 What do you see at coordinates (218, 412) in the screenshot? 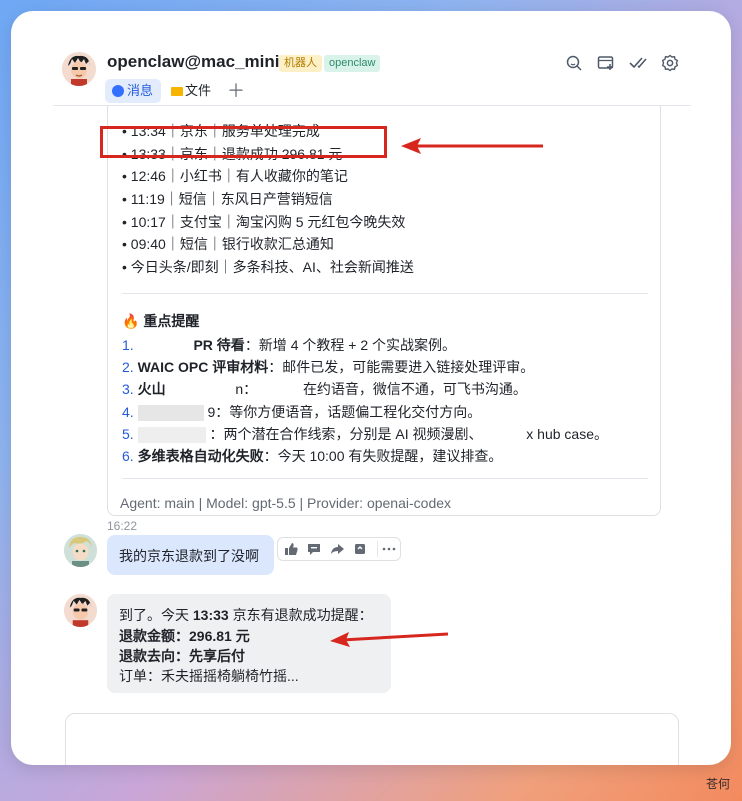
I see `item-mid: 9：` at bounding box center [218, 412].